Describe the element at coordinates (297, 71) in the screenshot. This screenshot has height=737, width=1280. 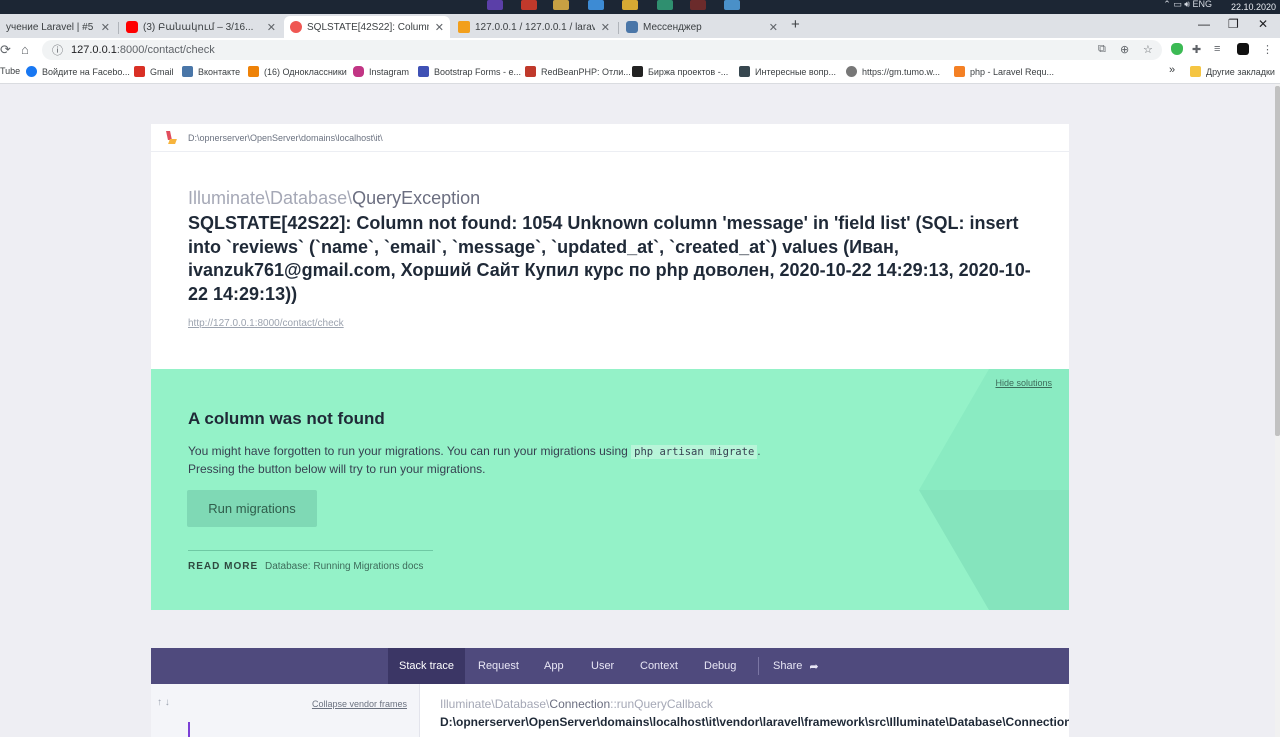
I see `bookmark-item: (16) Одноклассники` at that location.